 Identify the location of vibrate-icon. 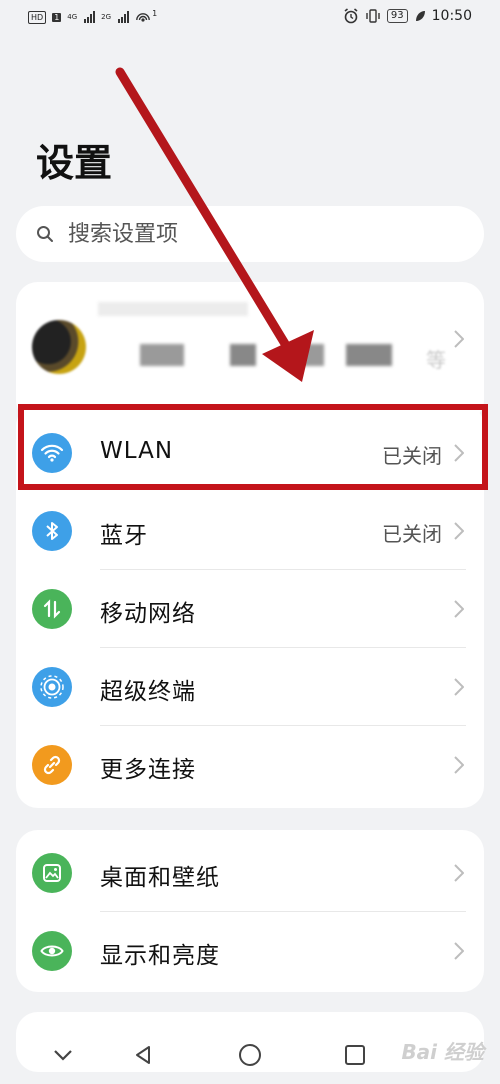
(373, 16).